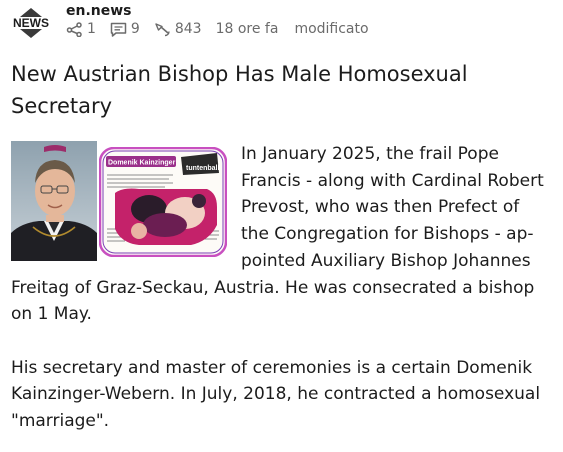 The image size is (563, 452). I want to click on news-logo-icon: NEWS, so click(31, 22).